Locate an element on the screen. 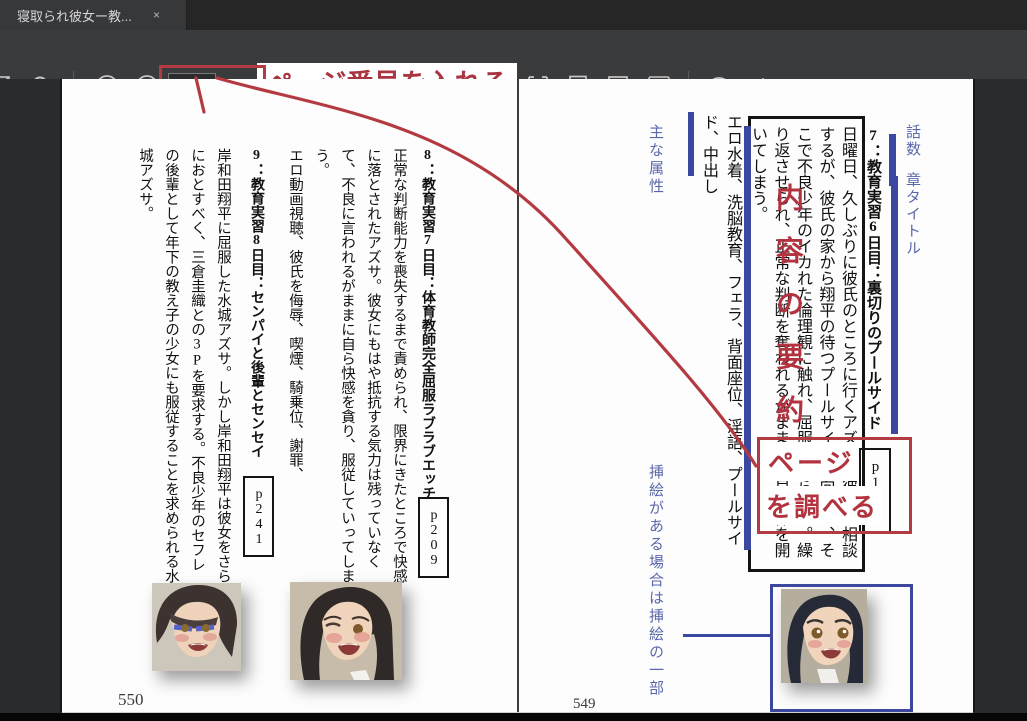 The image size is (1027, 721). illustration-highlight-box is located at coordinates (841, 648).